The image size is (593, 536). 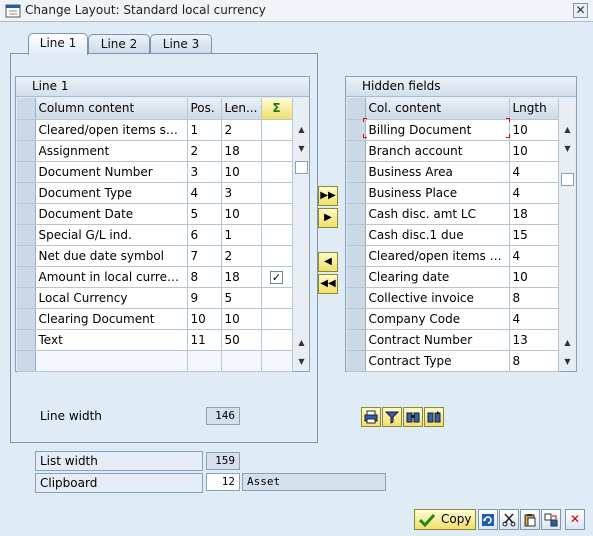 What do you see at coordinates (530, 519) in the screenshot?
I see `paste-icon` at bounding box center [530, 519].